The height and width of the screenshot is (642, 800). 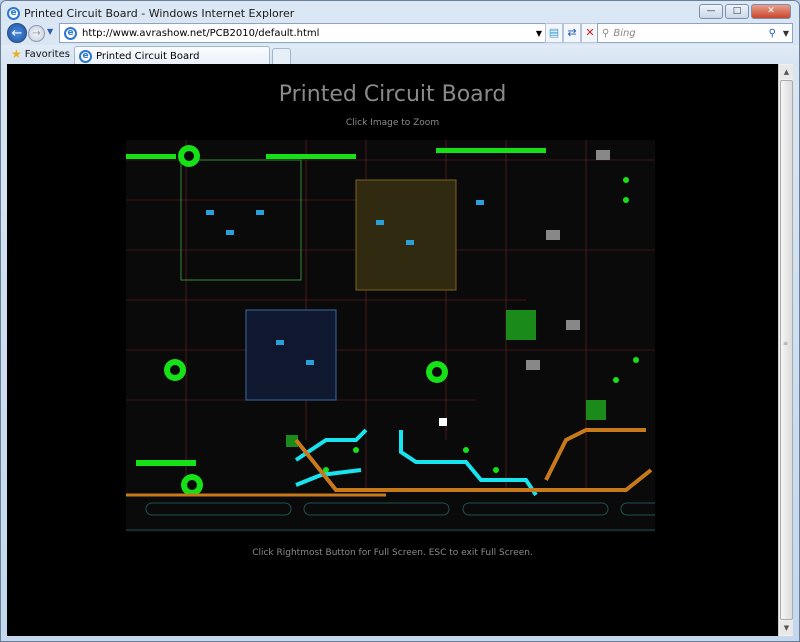 What do you see at coordinates (772, 33) in the screenshot?
I see `search-go-icon: ⚲` at bounding box center [772, 33].